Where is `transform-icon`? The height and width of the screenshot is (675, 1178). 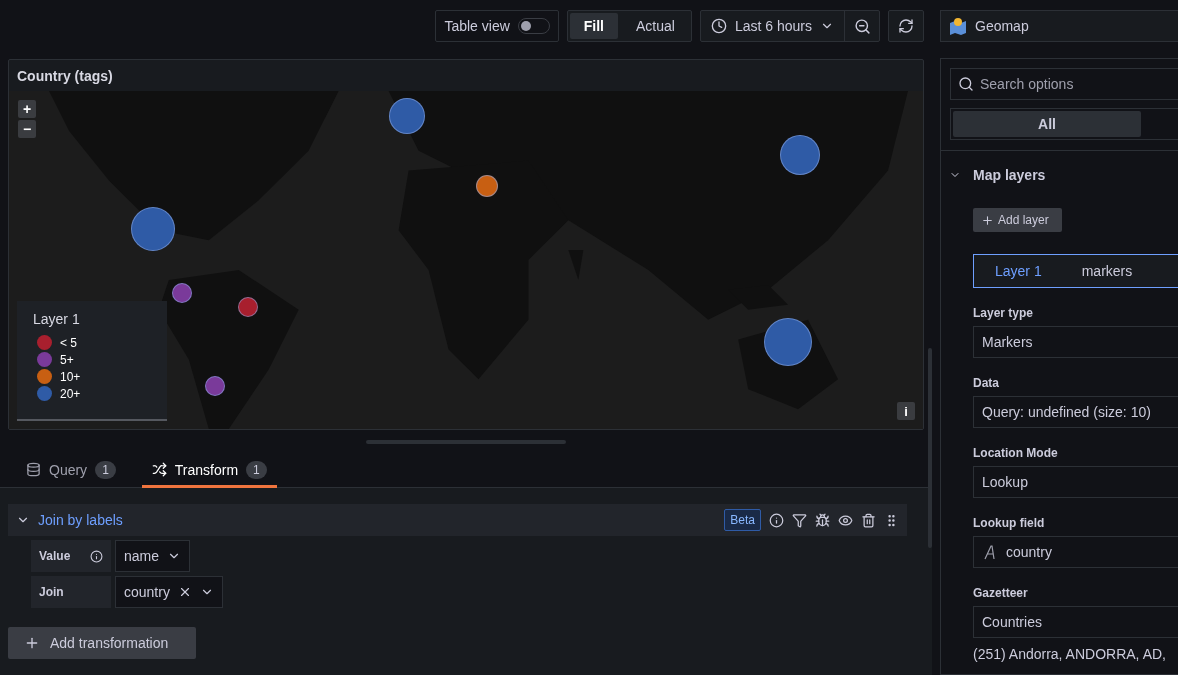 transform-icon is located at coordinates (159, 469).